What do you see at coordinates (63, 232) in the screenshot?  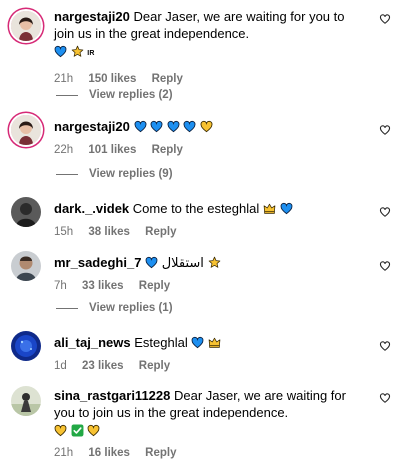 I see `comment-time: 15h` at bounding box center [63, 232].